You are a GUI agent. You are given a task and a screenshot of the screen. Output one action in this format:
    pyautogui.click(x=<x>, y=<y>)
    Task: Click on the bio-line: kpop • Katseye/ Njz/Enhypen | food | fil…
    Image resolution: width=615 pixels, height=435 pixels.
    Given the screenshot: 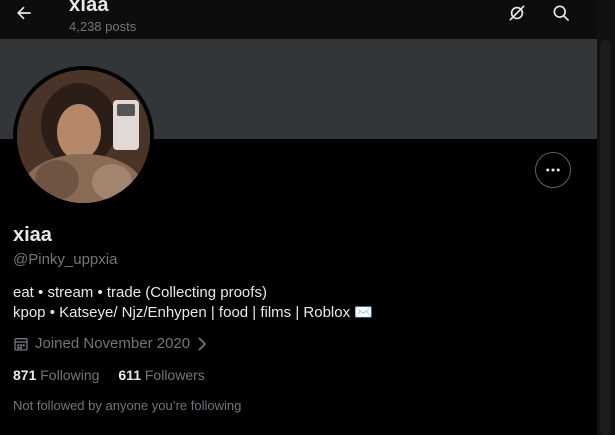 What is the action you would take?
    pyautogui.click(x=193, y=312)
    